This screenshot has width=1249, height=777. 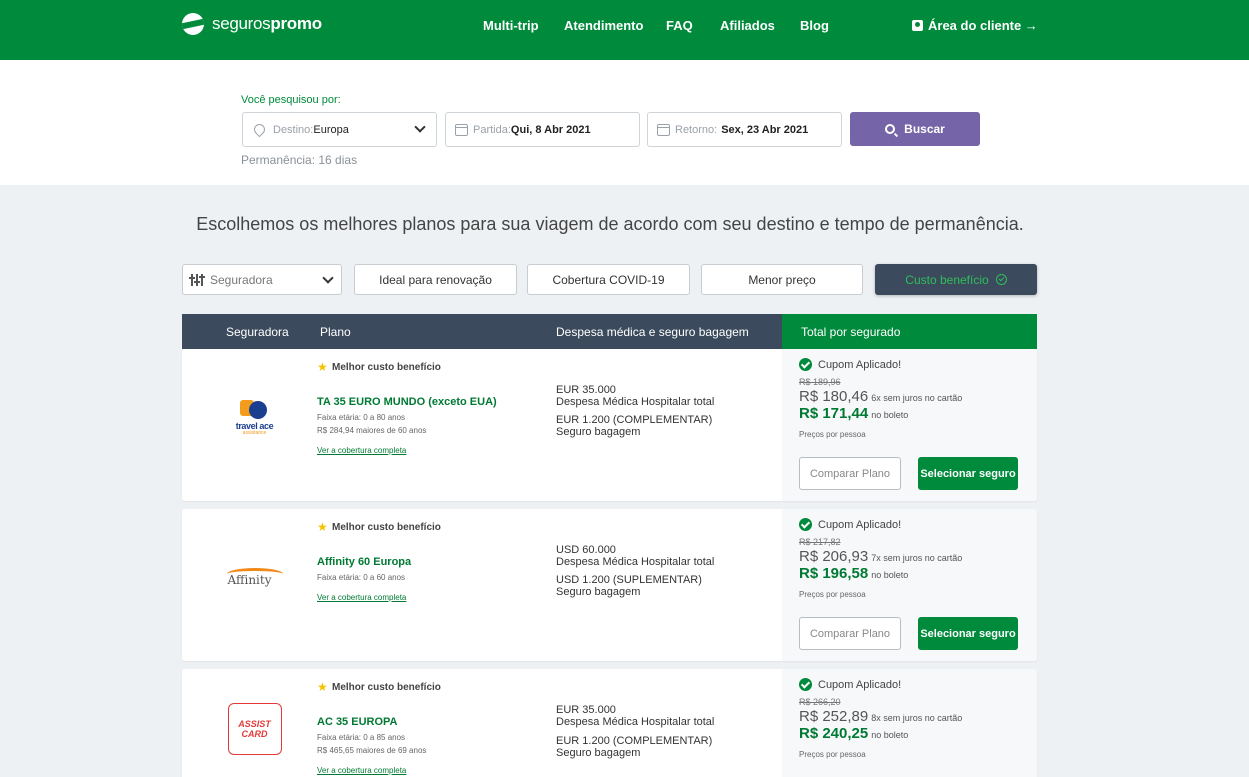 I want to click on boleto-price-value: R$ 171,44, so click(x=834, y=413).